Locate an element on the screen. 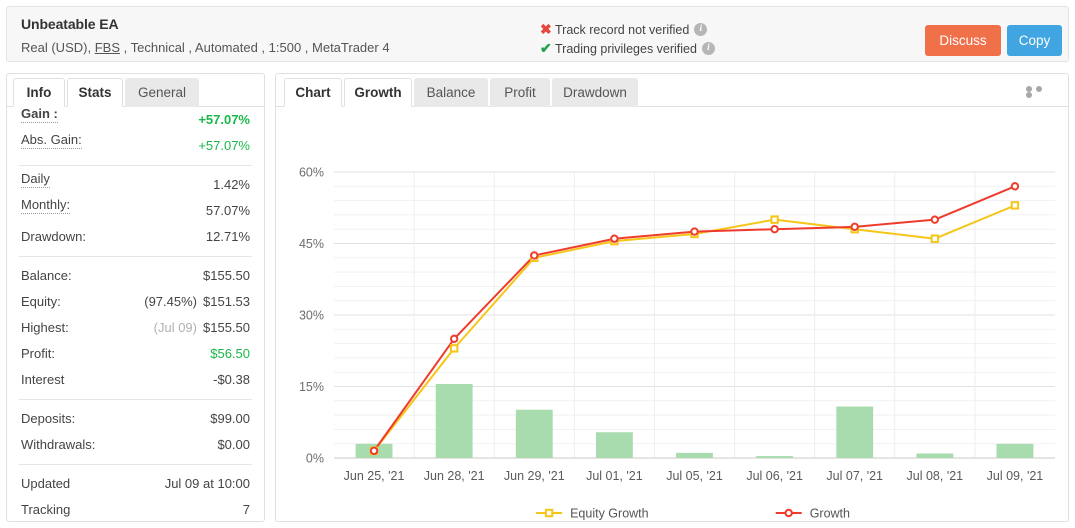 This screenshot has width=1075, height=528. tab-general: General is located at coordinates (162, 92).